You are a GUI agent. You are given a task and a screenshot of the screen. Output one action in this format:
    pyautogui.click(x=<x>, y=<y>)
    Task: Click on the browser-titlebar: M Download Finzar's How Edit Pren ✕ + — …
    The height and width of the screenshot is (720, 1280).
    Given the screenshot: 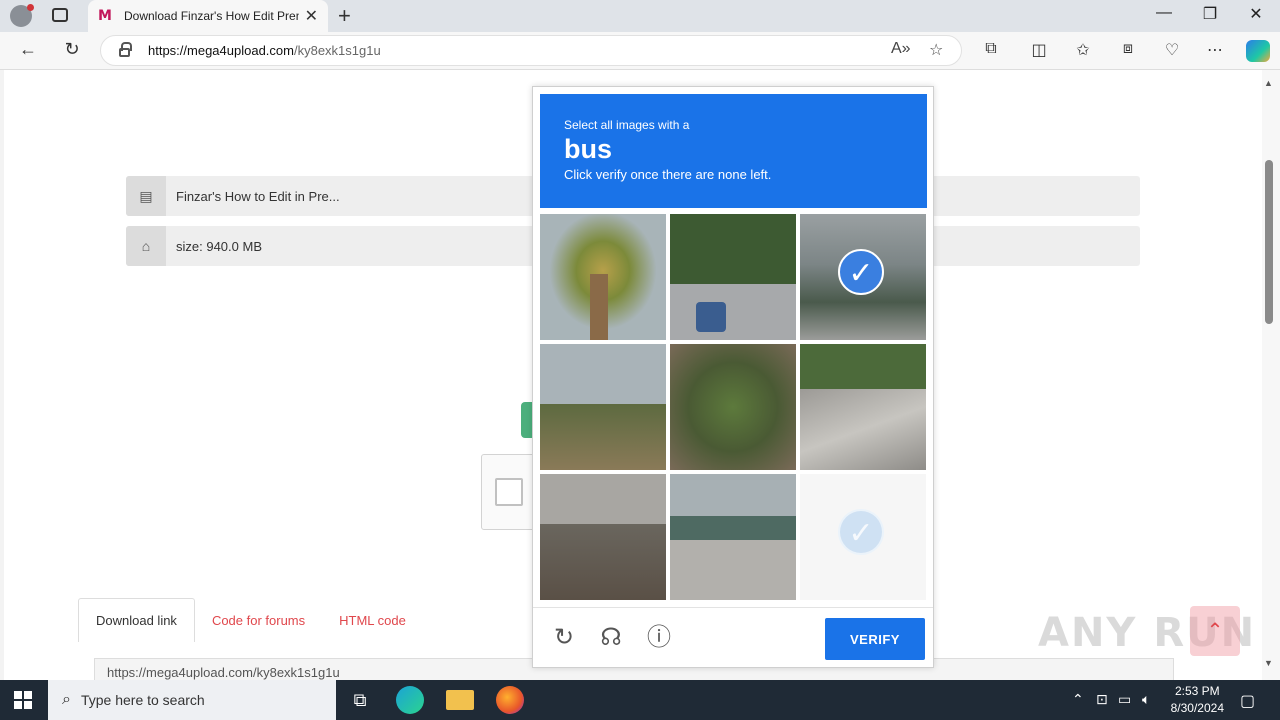 What is the action you would take?
    pyautogui.click(x=640, y=16)
    